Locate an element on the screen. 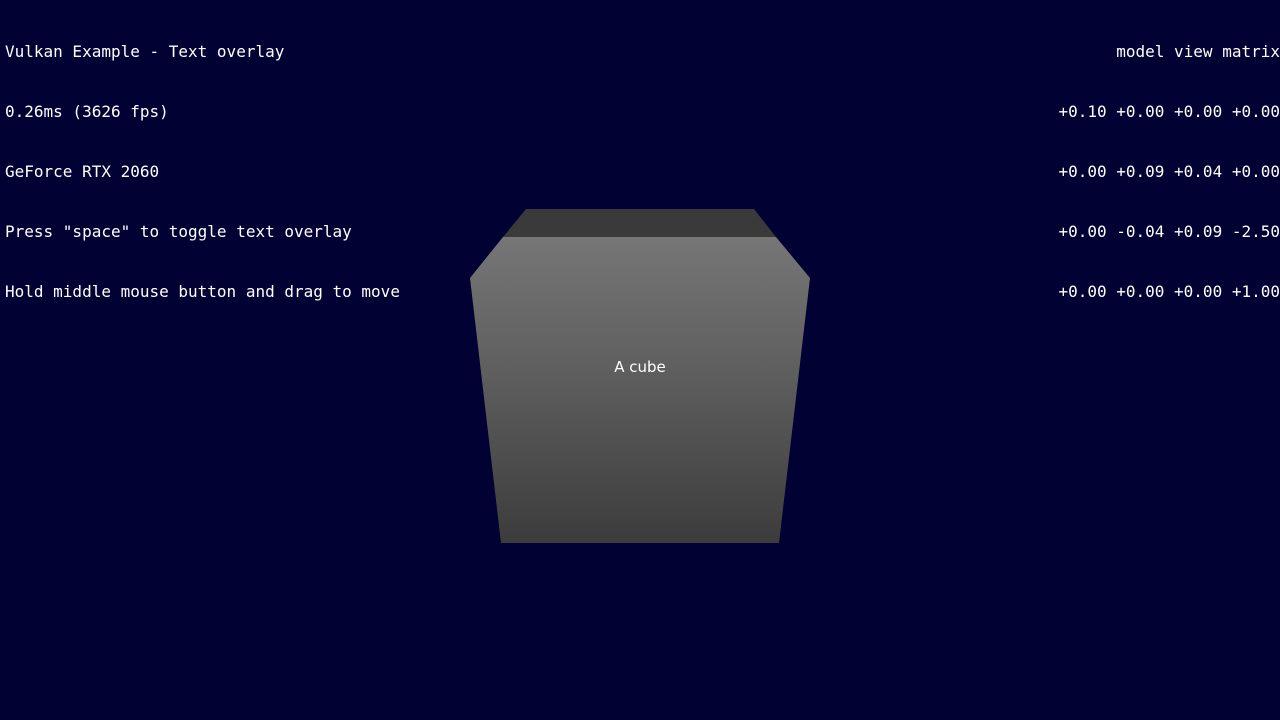 The height and width of the screenshot is (720, 1280). cube-label: A cube is located at coordinates (640, 367).